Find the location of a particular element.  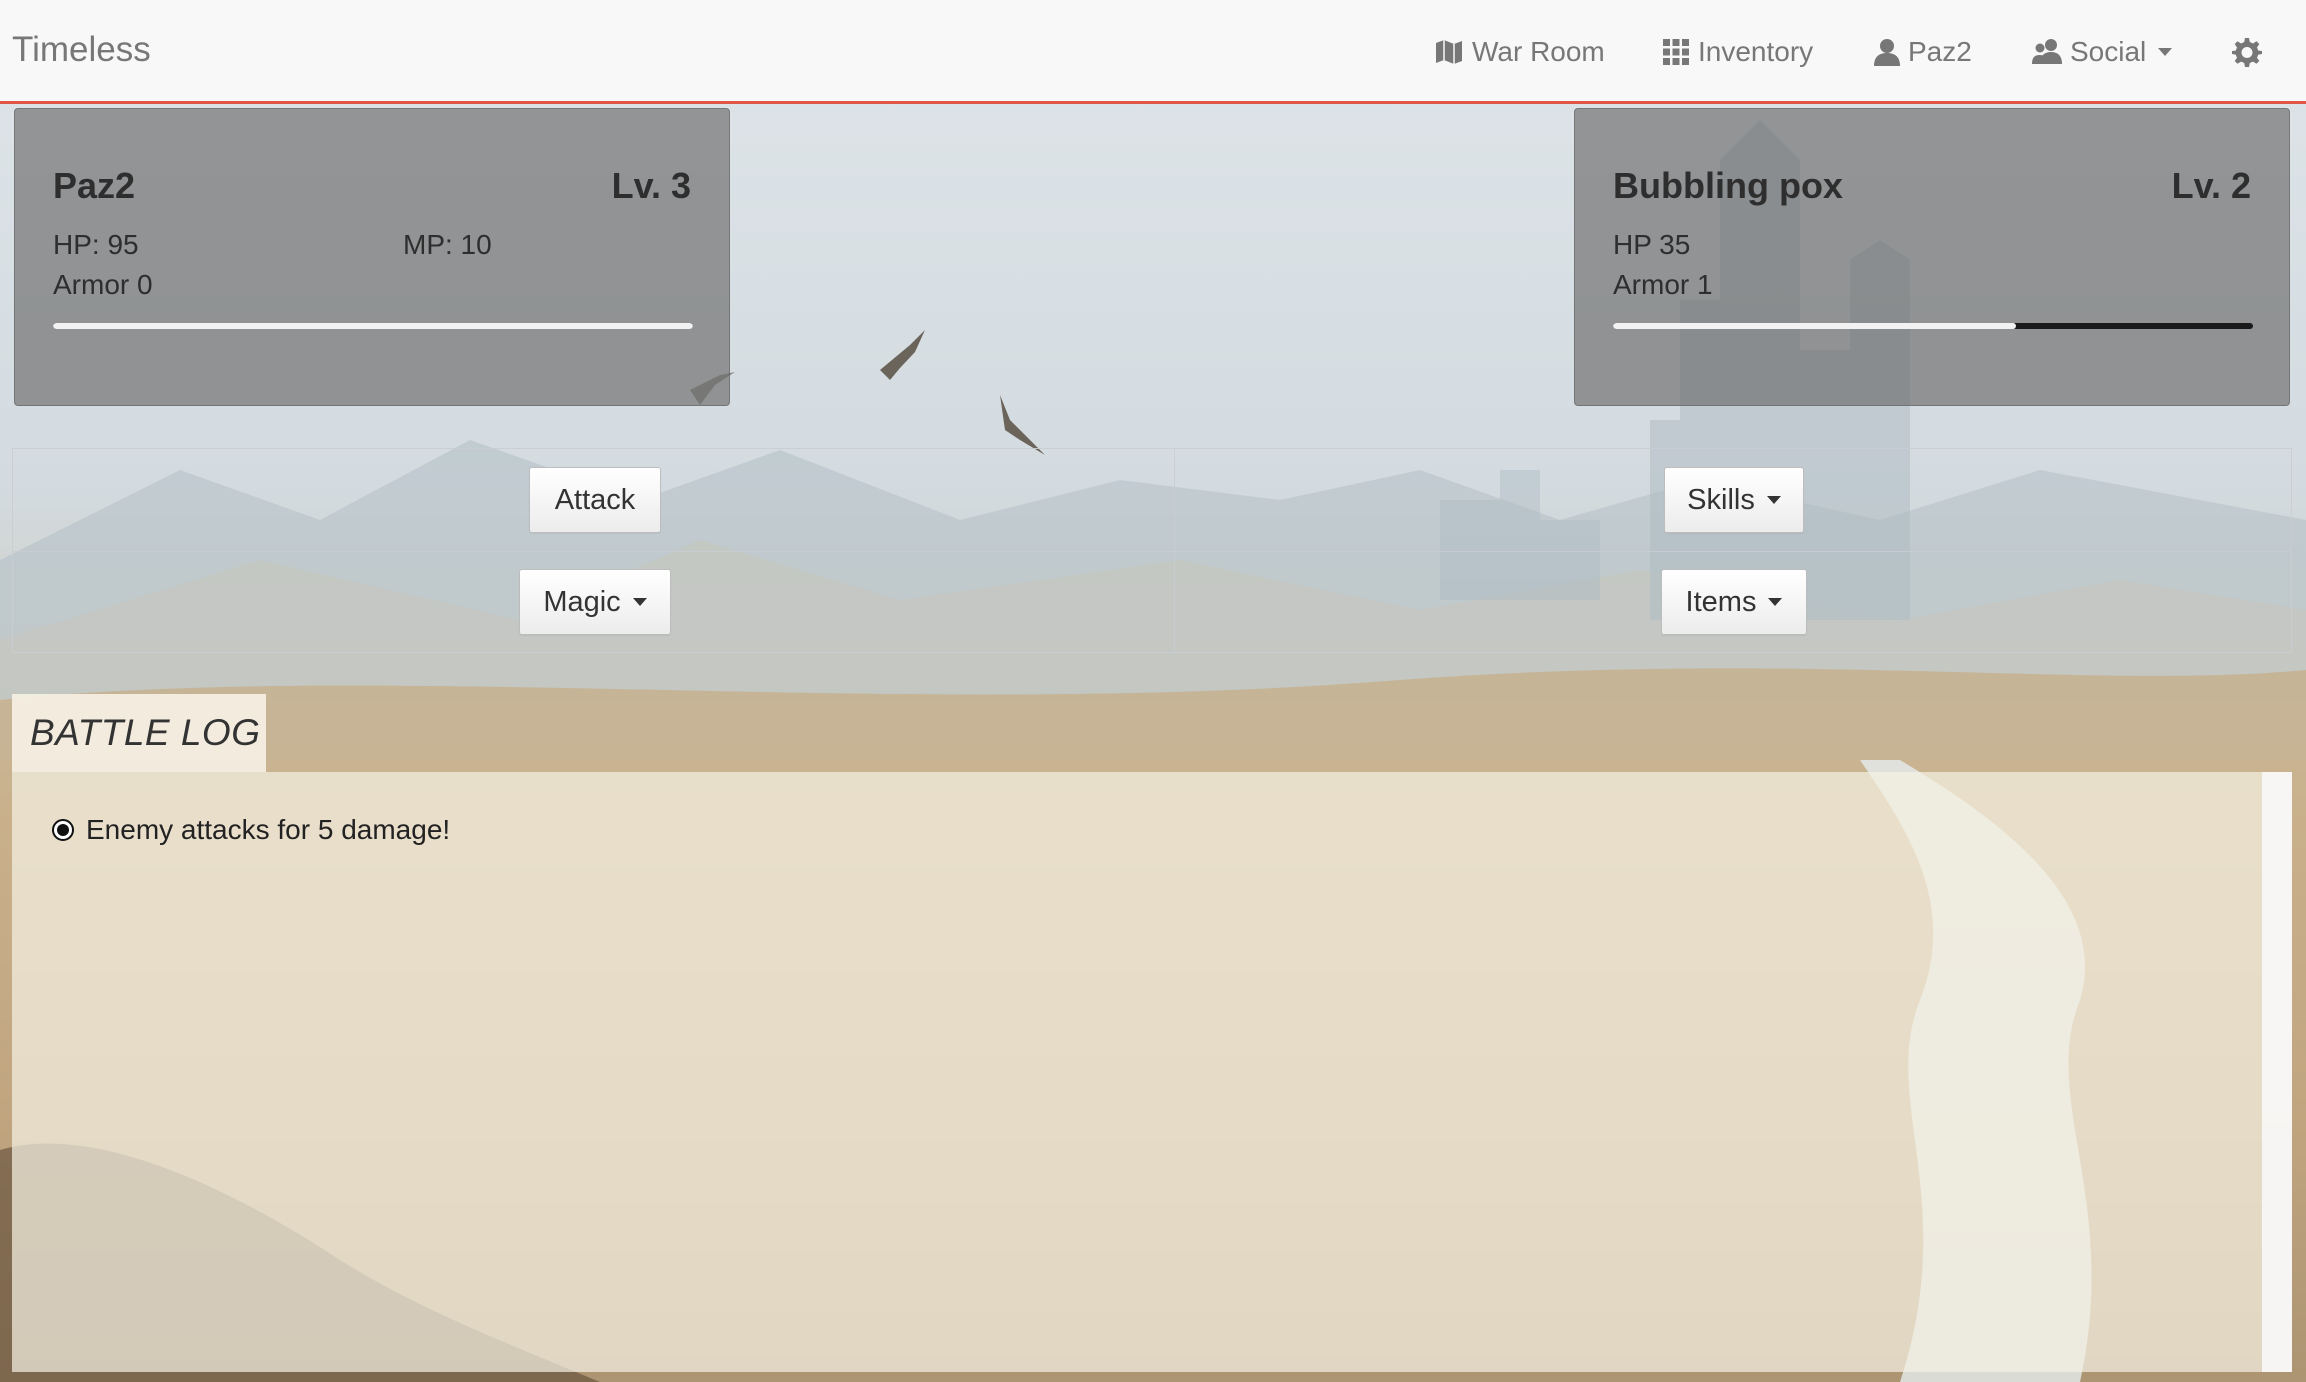

player-hp-bar-fill is located at coordinates (373, 326).